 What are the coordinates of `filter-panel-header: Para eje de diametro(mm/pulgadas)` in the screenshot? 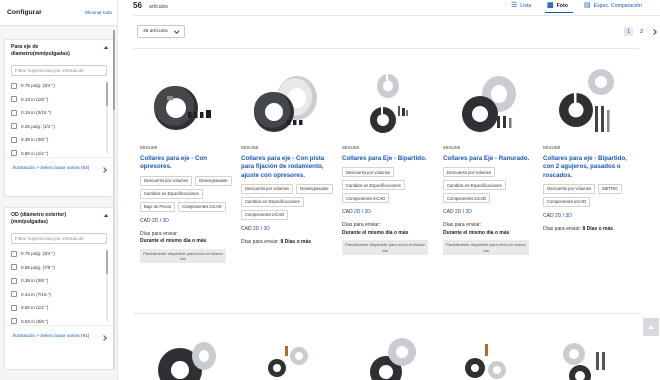 It's located at (59, 49).